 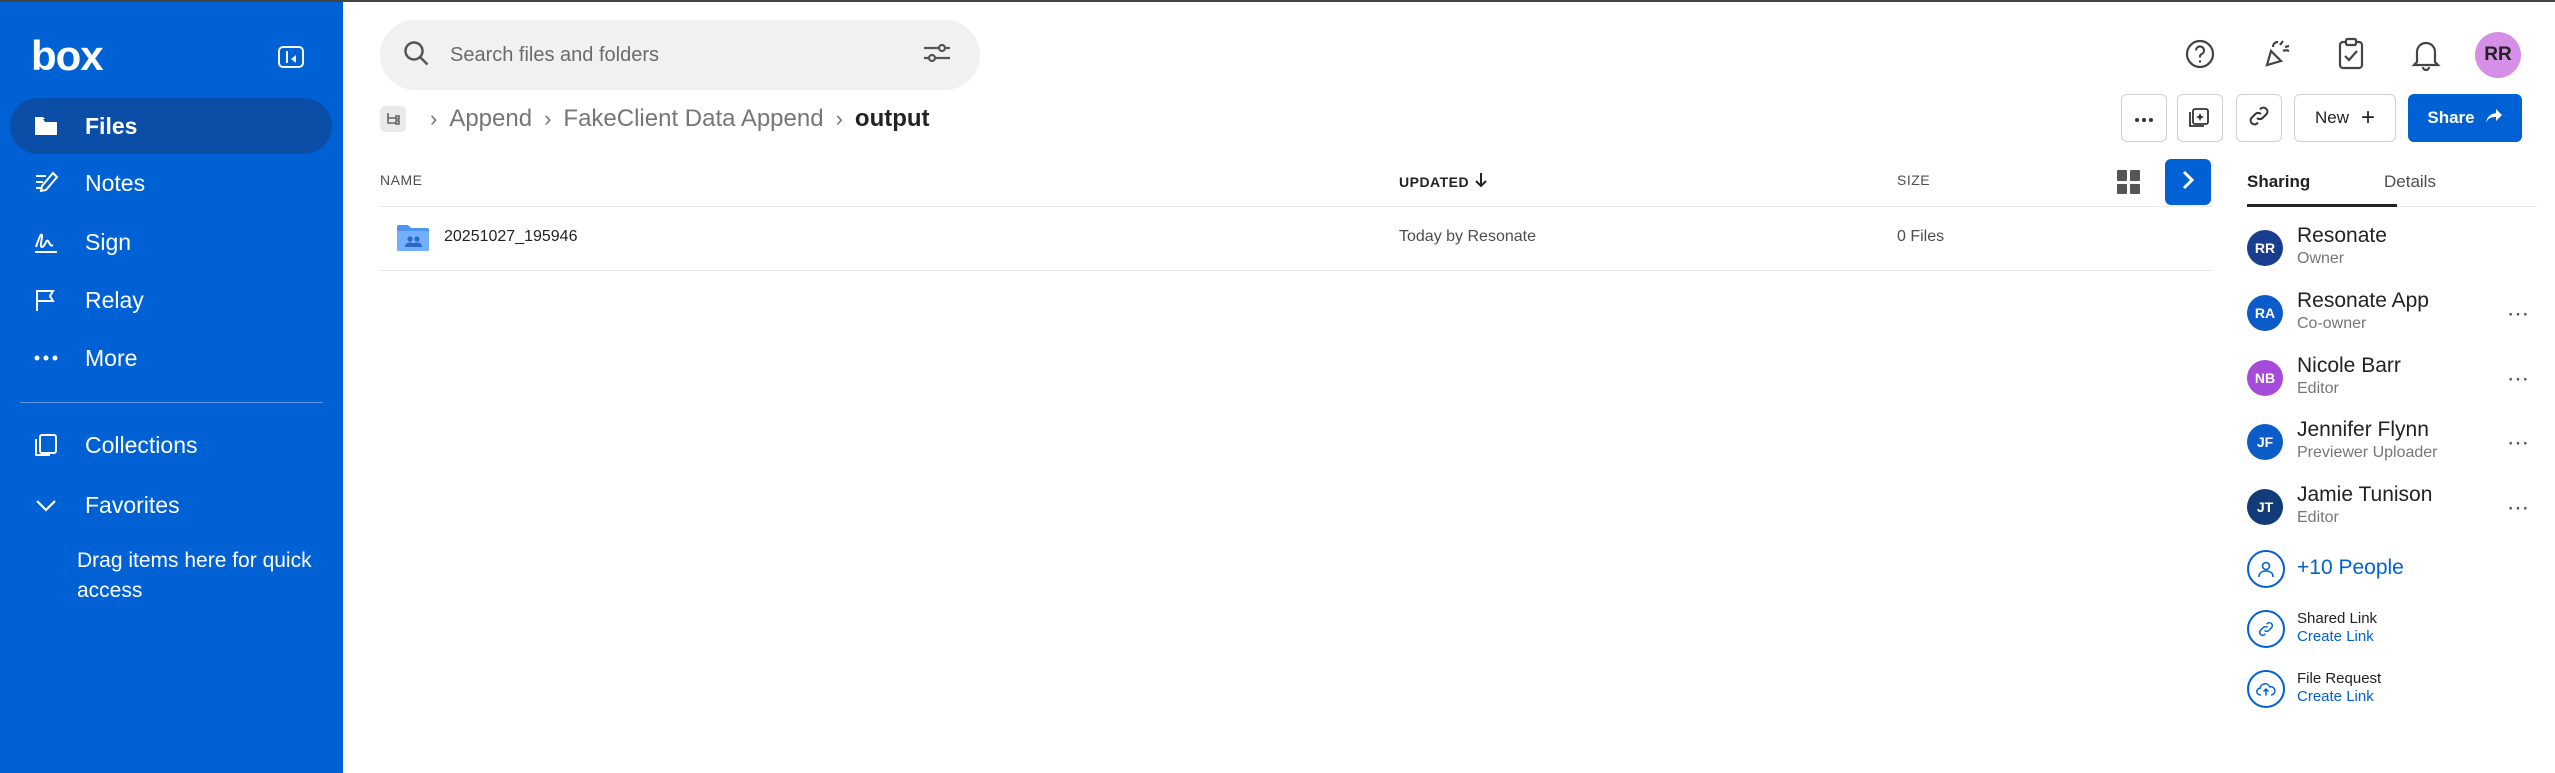 What do you see at coordinates (108, 241) in the screenshot?
I see `sidebar-item-label: Sign` at bounding box center [108, 241].